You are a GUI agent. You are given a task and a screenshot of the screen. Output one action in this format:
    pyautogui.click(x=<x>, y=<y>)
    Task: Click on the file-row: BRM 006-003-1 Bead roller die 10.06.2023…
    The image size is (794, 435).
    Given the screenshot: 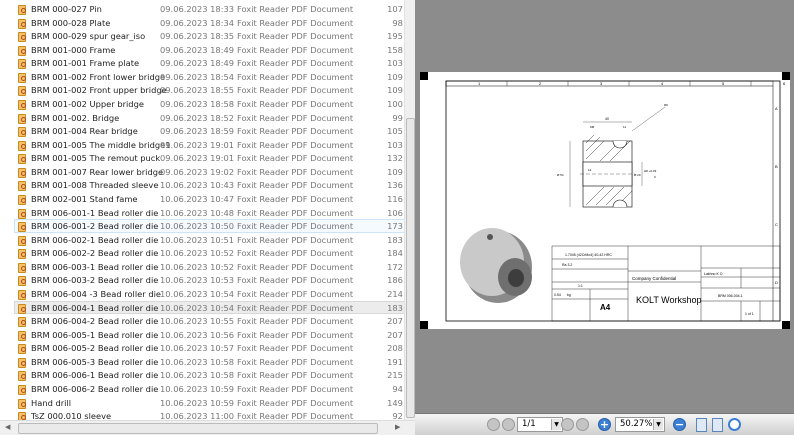 What is the action you would take?
    pyautogui.click(x=209, y=267)
    